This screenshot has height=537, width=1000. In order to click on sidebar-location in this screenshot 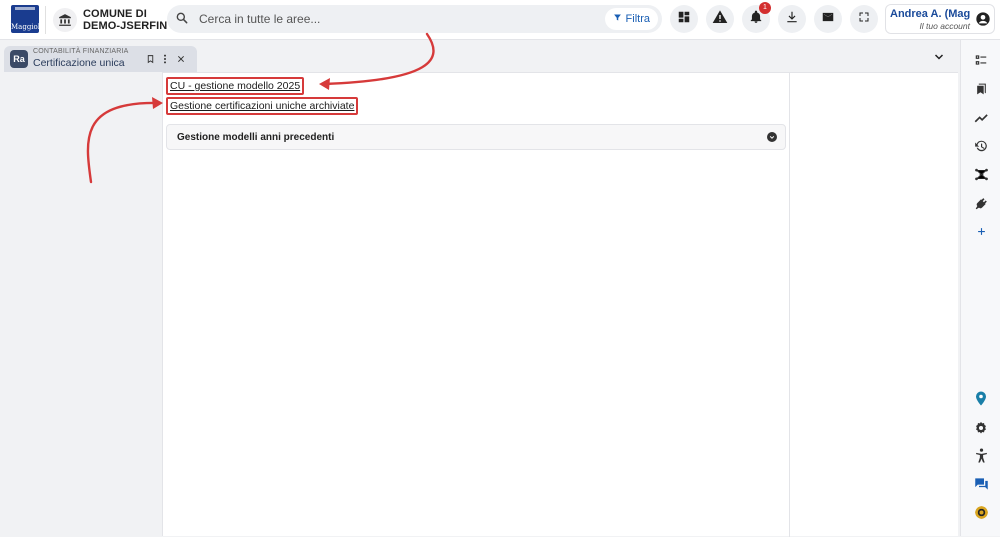, I will do `click(981, 401)`.